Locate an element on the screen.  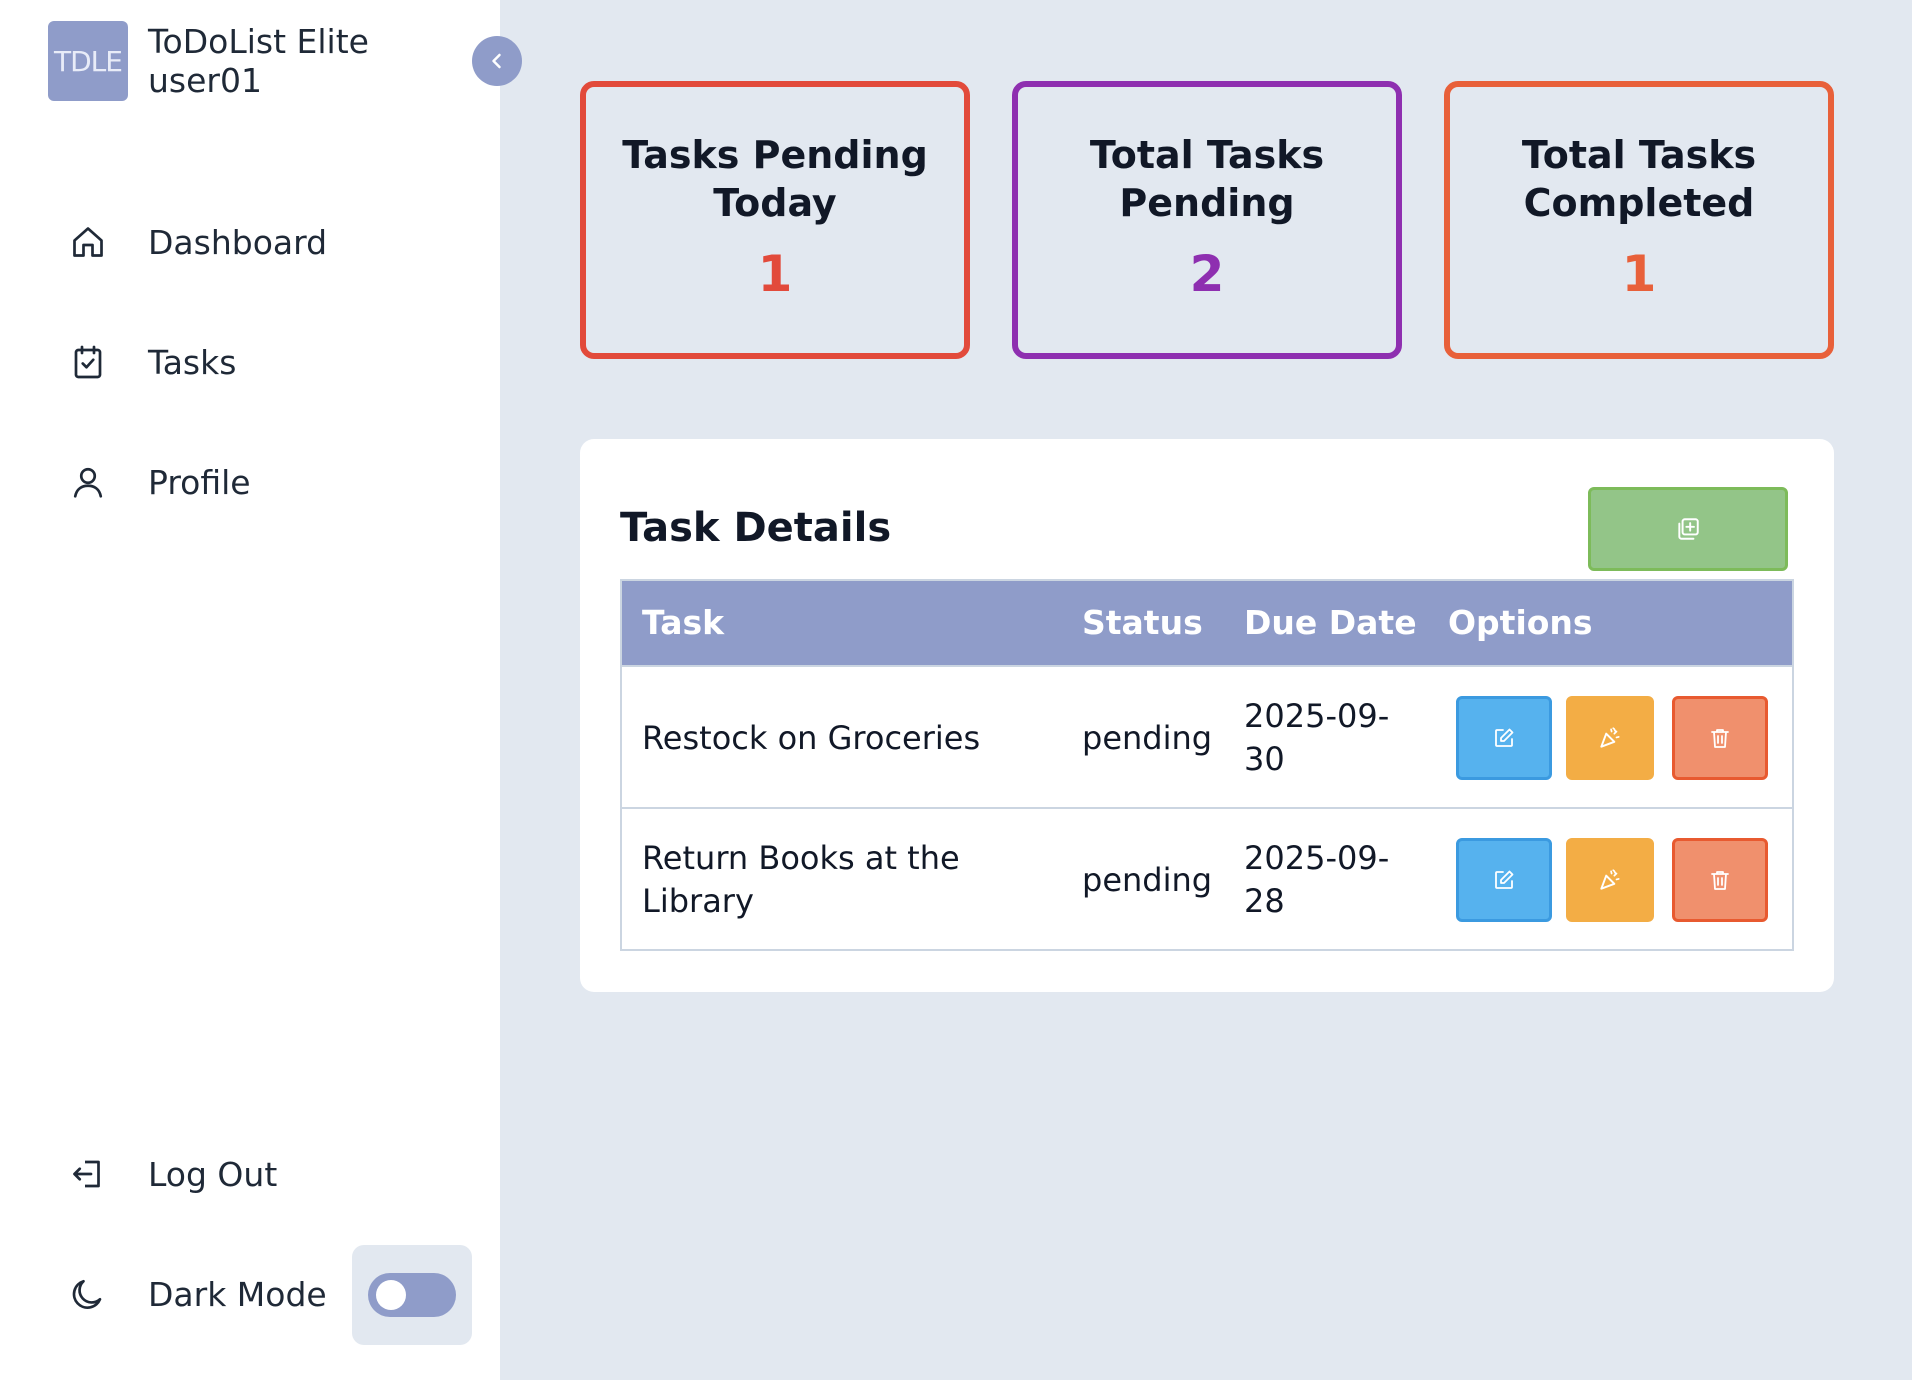
table-row: Restock on Groceries pending 2025-09- 30 is located at coordinates (1207, 736).